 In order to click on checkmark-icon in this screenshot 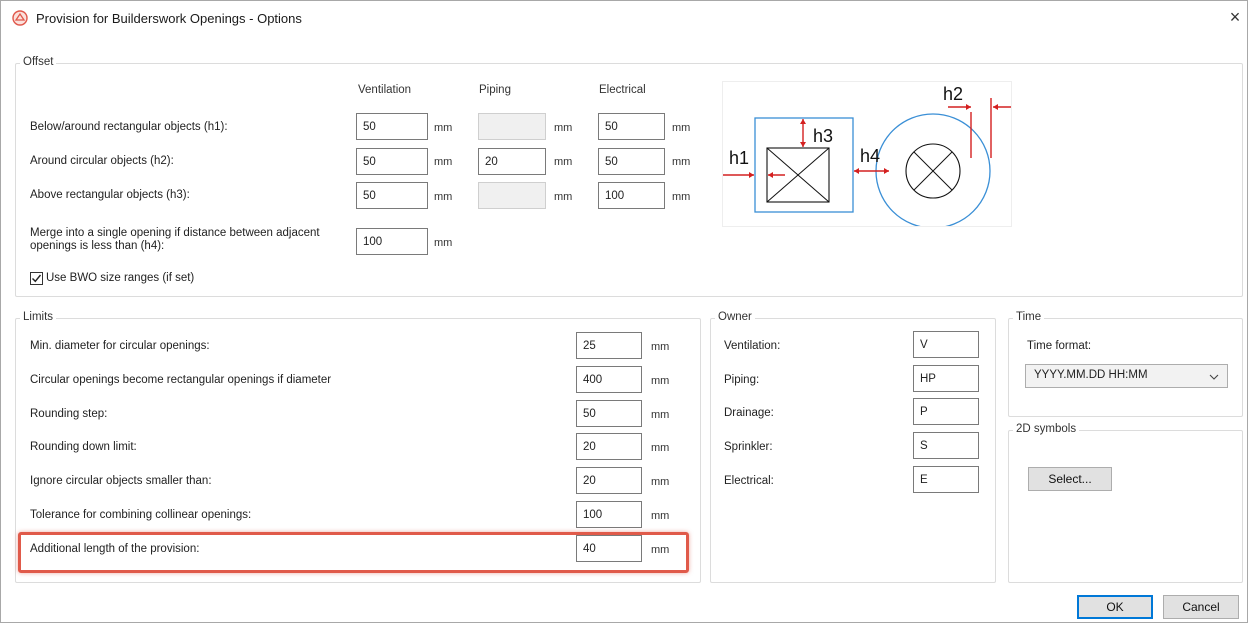, I will do `click(37, 278)`.